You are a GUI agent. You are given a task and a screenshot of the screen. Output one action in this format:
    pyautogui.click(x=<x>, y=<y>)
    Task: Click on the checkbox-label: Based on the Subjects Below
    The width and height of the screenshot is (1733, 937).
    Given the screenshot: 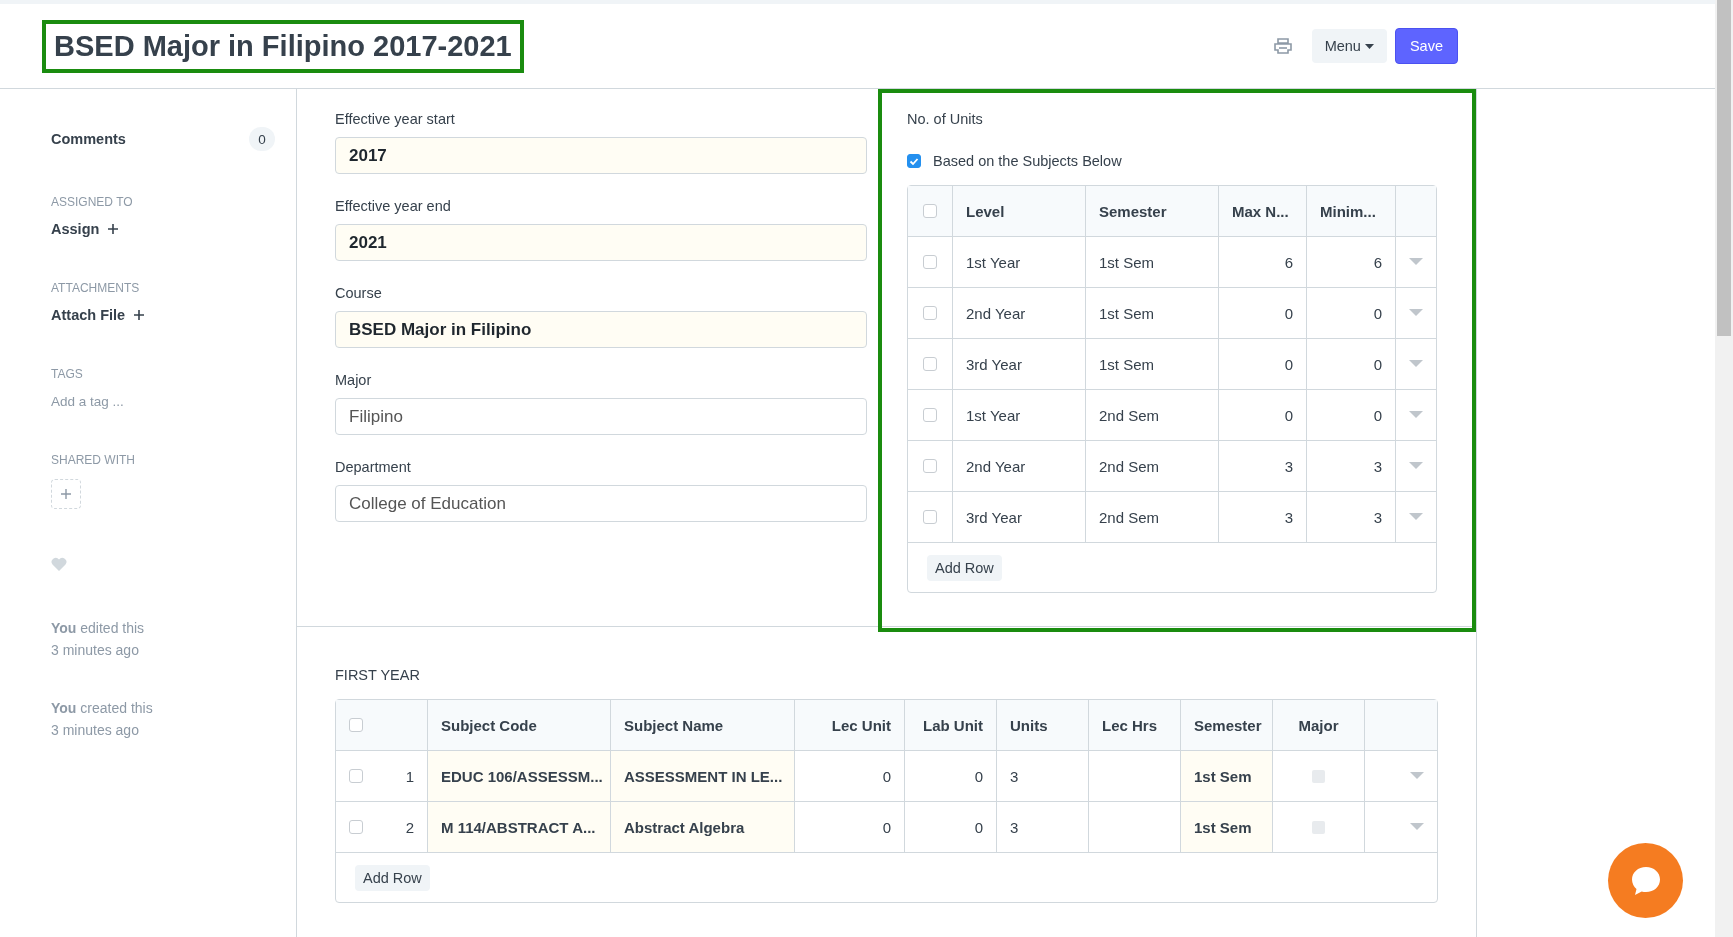 What is the action you would take?
    pyautogui.click(x=1027, y=161)
    